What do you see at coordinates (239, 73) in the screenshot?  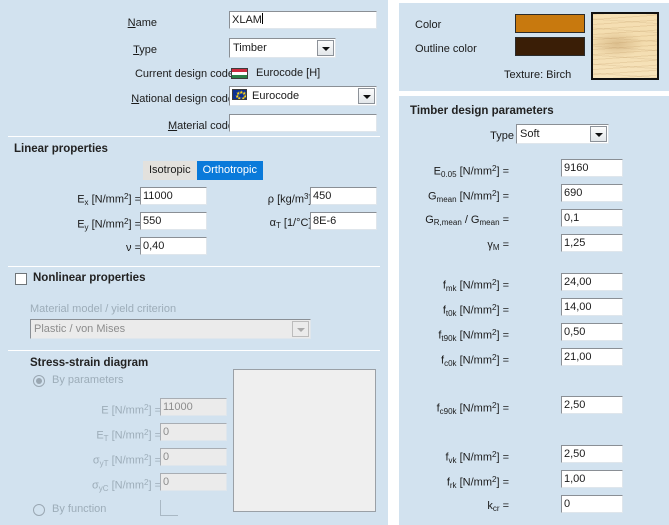 I see `hungary-flag-icon` at bounding box center [239, 73].